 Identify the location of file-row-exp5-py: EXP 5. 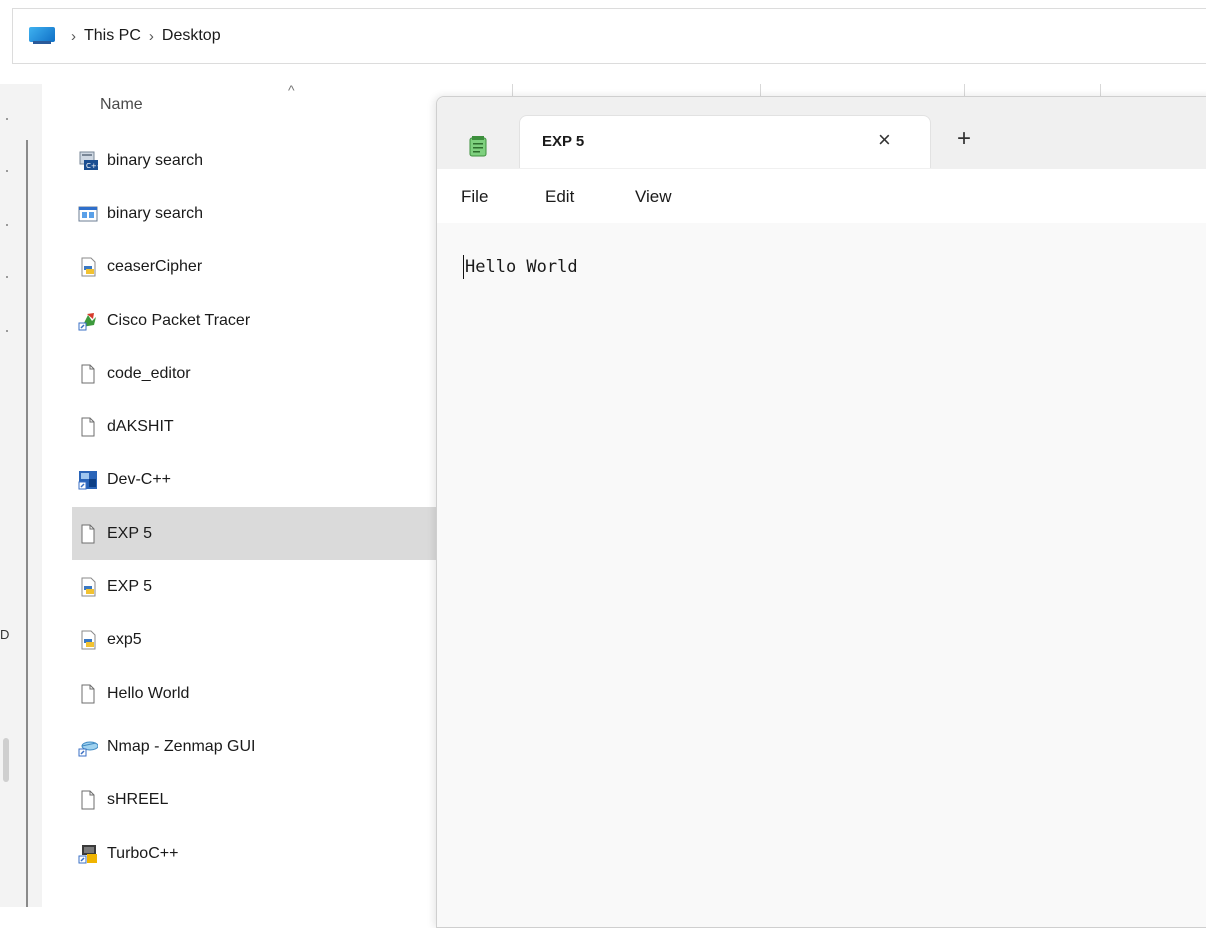
(257, 586).